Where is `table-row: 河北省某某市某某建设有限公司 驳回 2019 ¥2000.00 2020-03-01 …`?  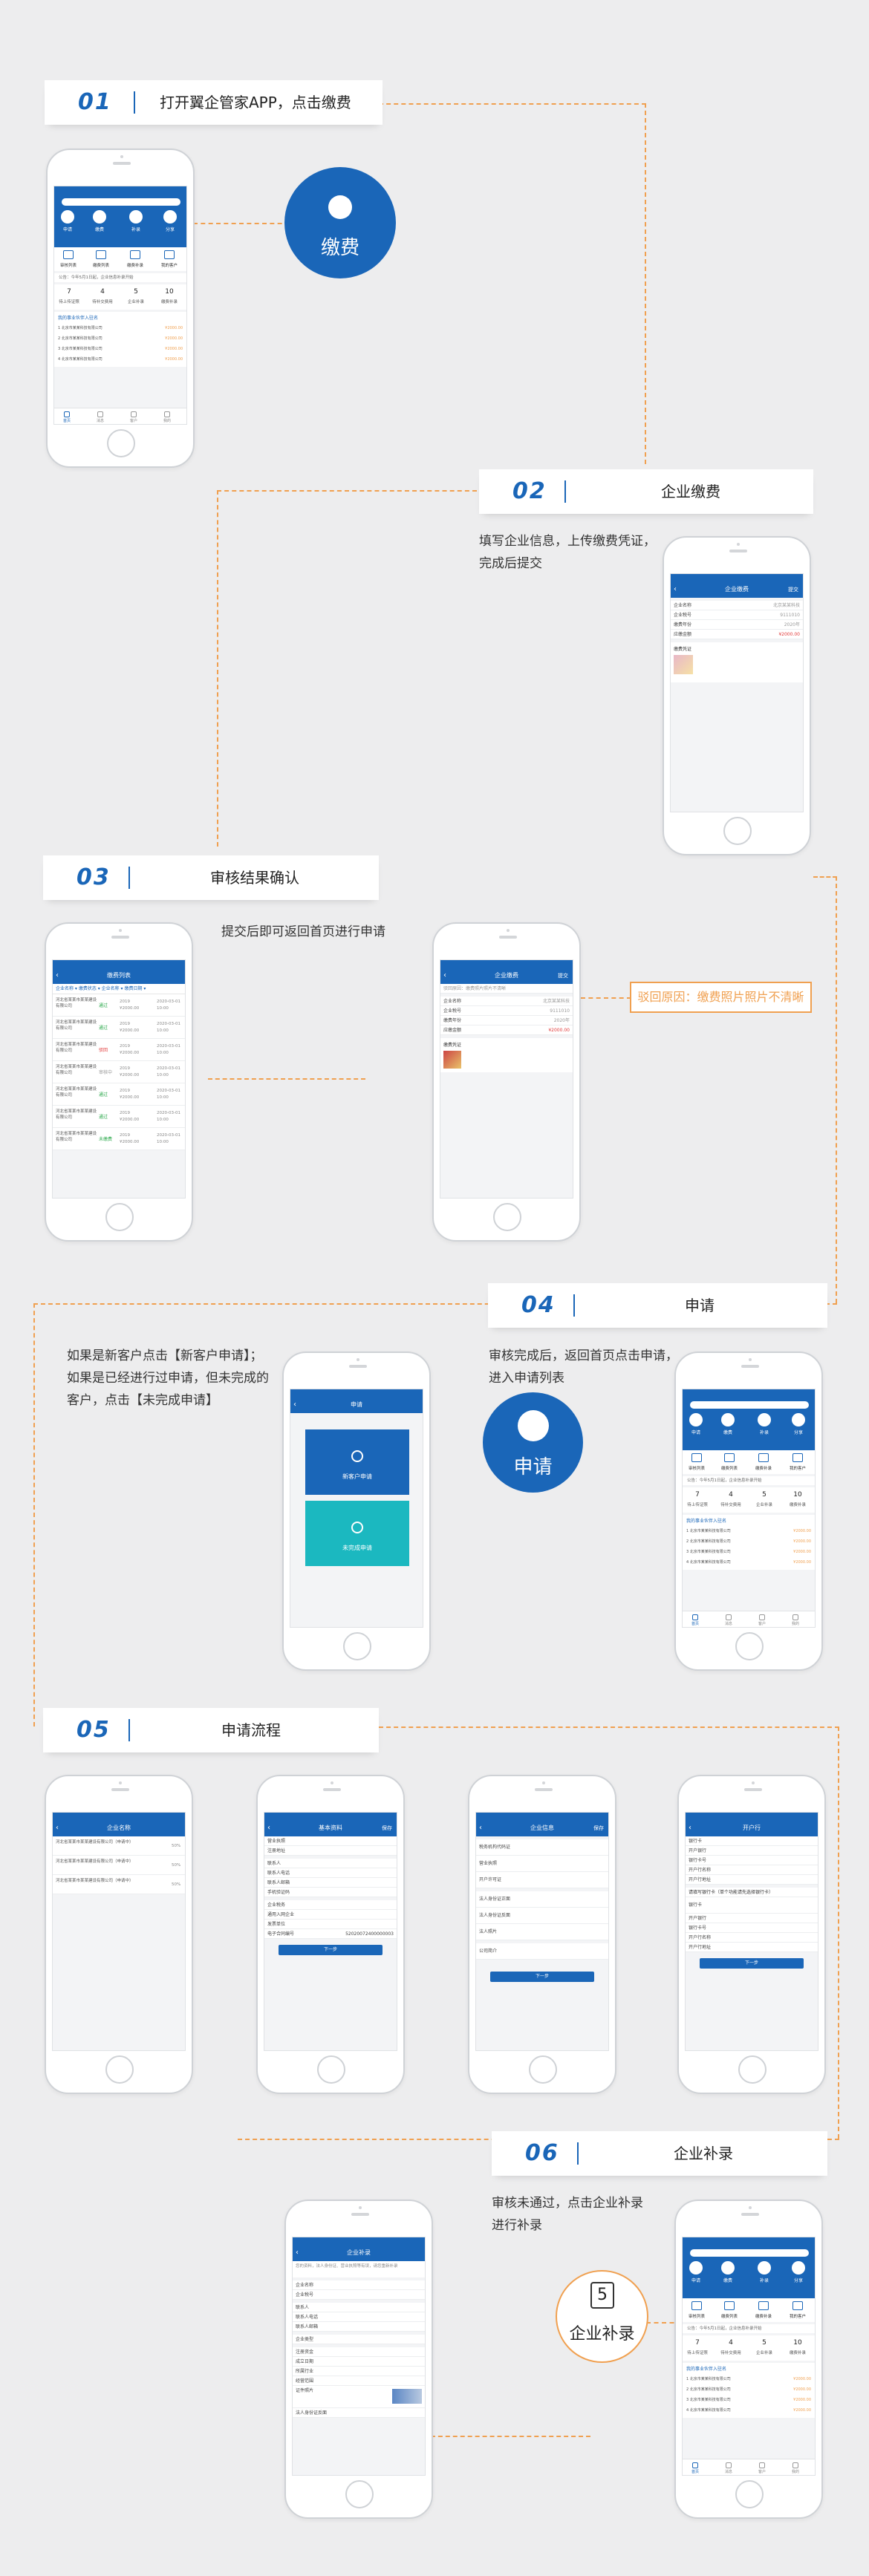 table-row: 河北省某某市某某建设有限公司 驳回 2019 ¥2000.00 2020-03-01 … is located at coordinates (119, 1050).